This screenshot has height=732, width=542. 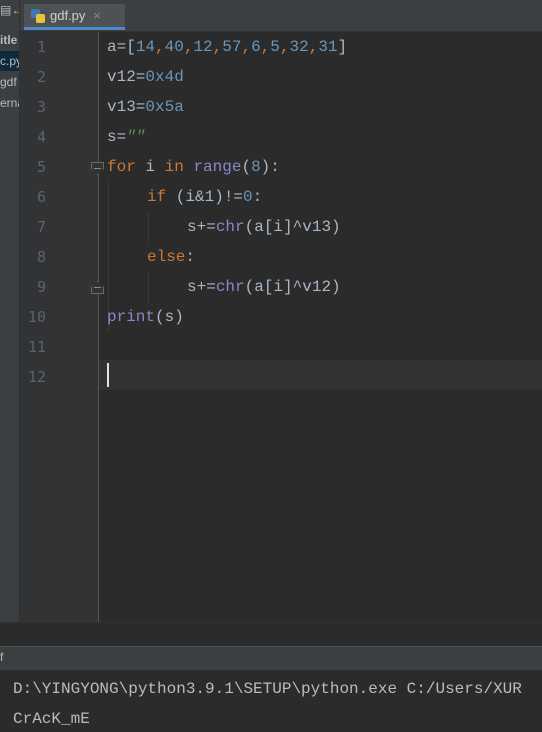 I want to click on code-line-9: s+=chr(a[i]^v12), so click(x=264, y=287).